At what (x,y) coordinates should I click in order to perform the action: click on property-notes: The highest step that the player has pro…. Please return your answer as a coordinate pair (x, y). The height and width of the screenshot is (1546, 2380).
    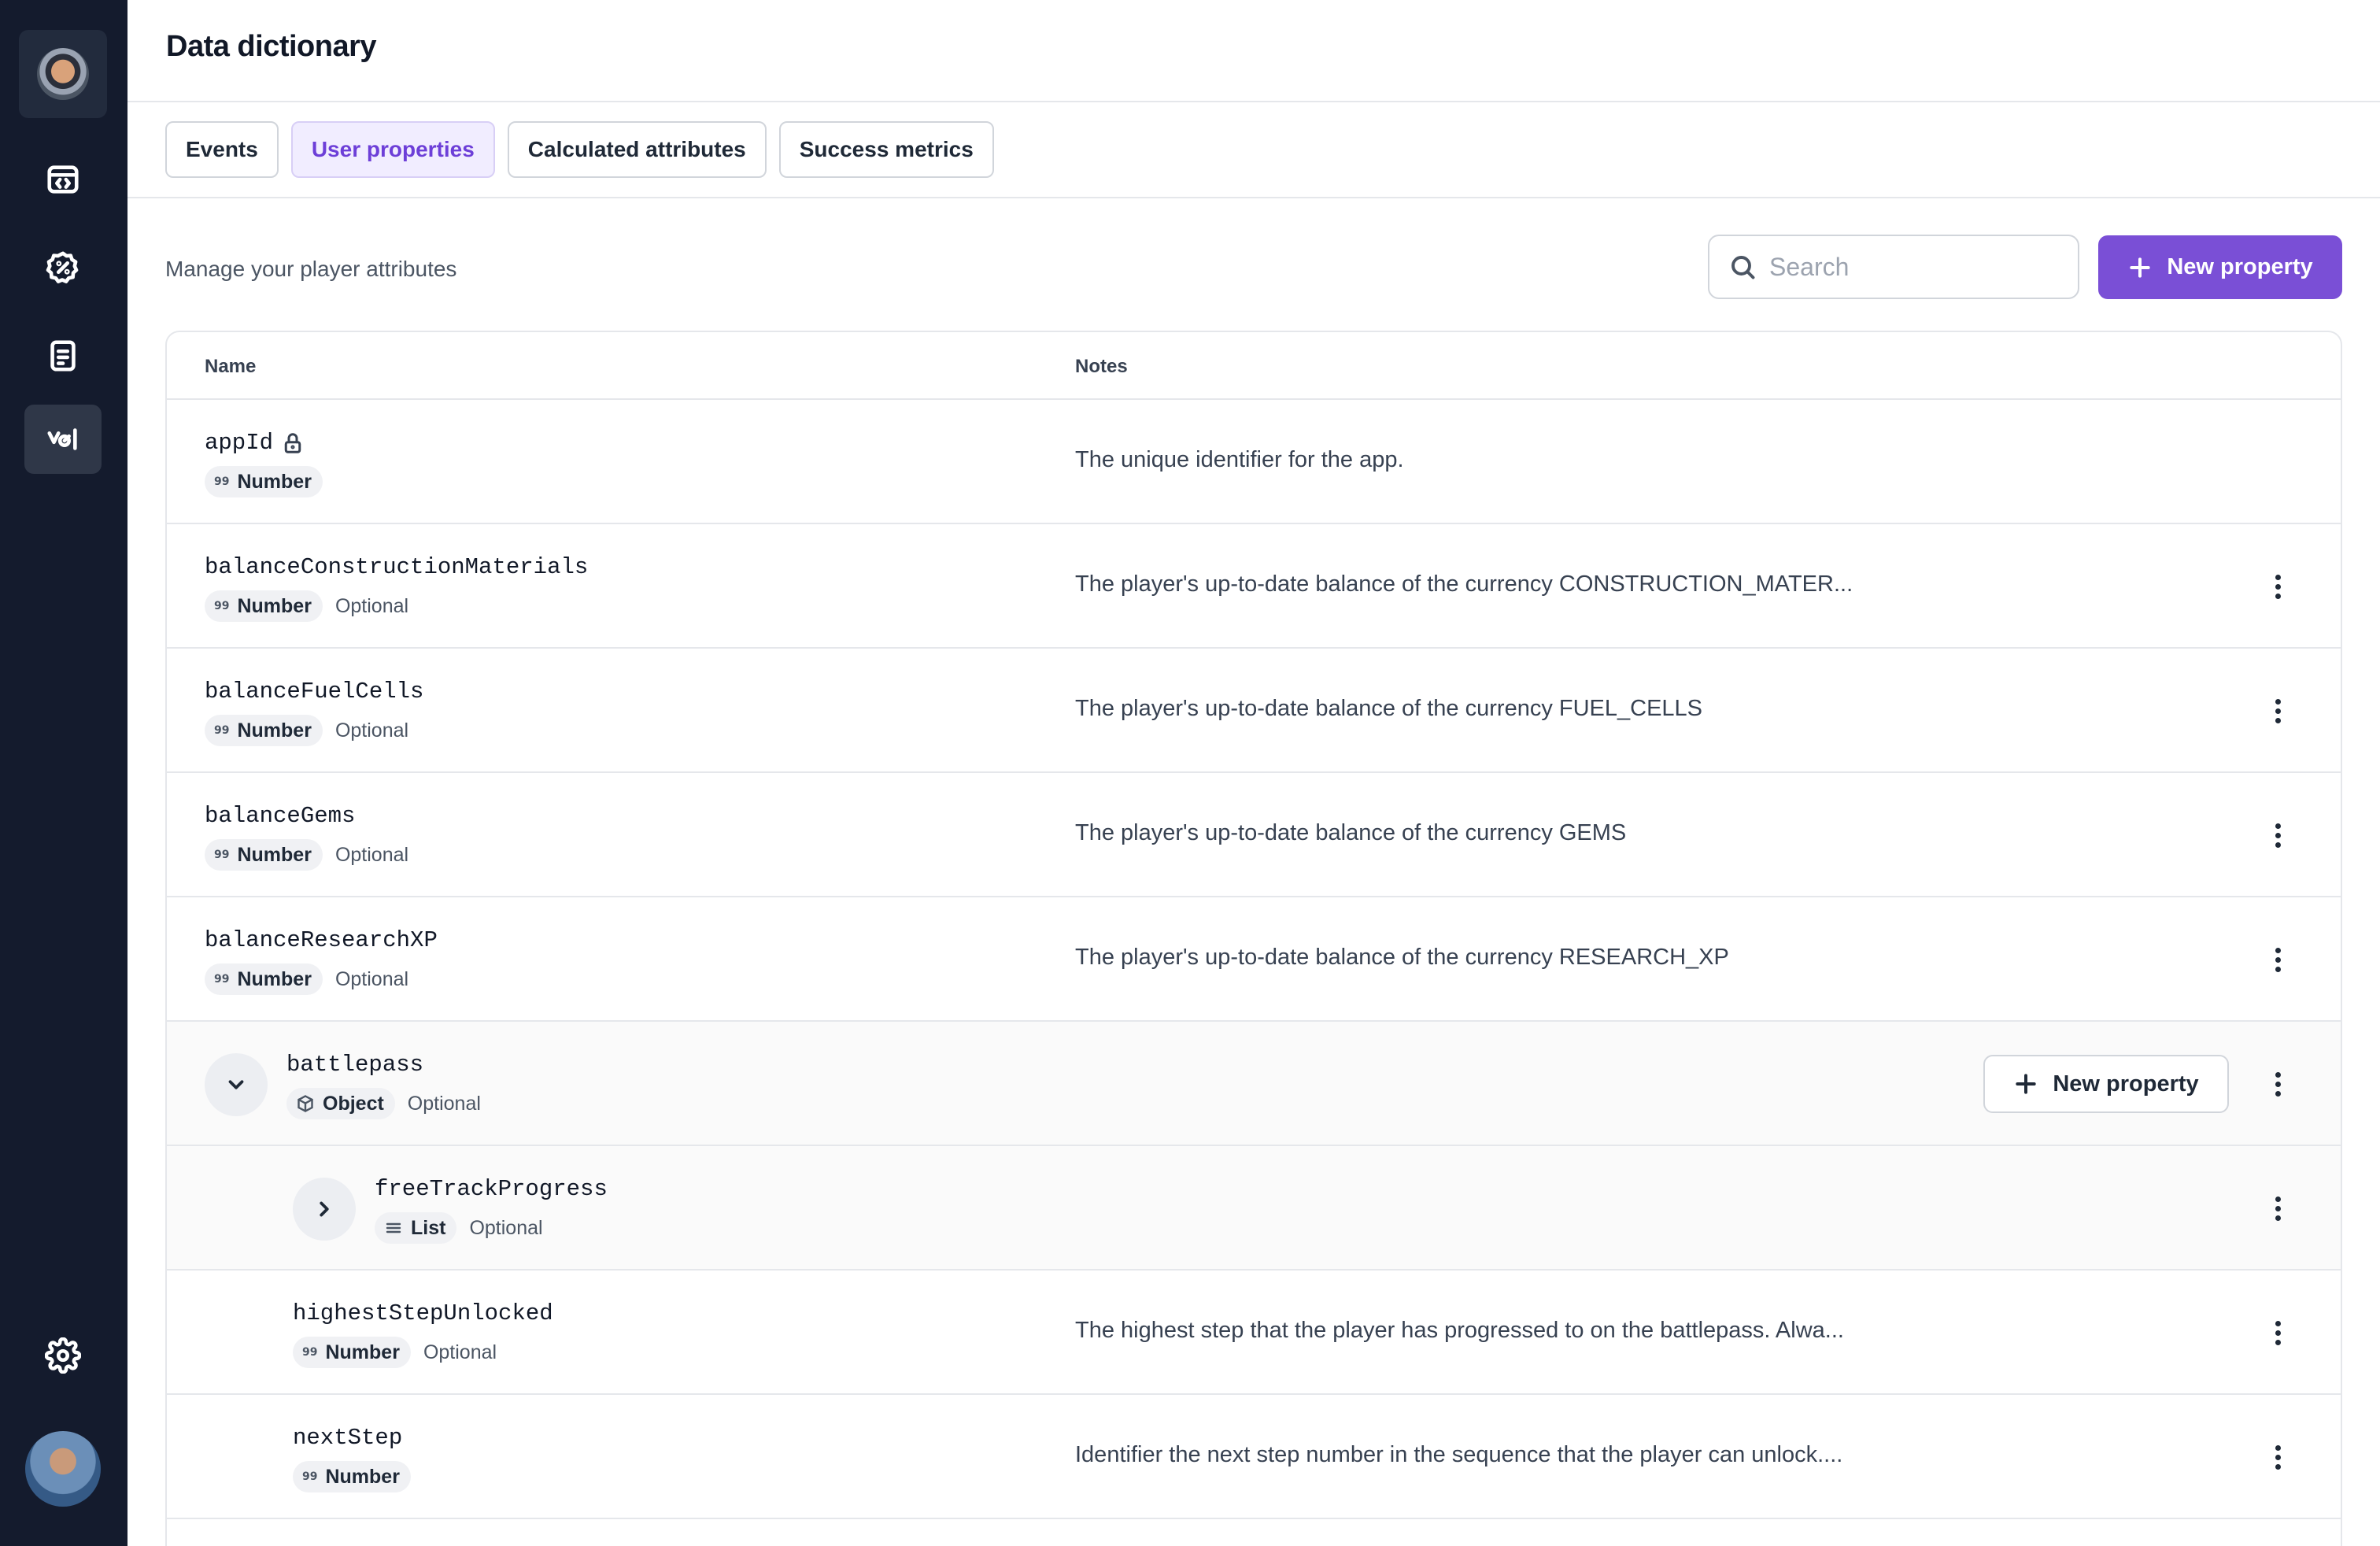
    Looking at the image, I should click on (1459, 1330).